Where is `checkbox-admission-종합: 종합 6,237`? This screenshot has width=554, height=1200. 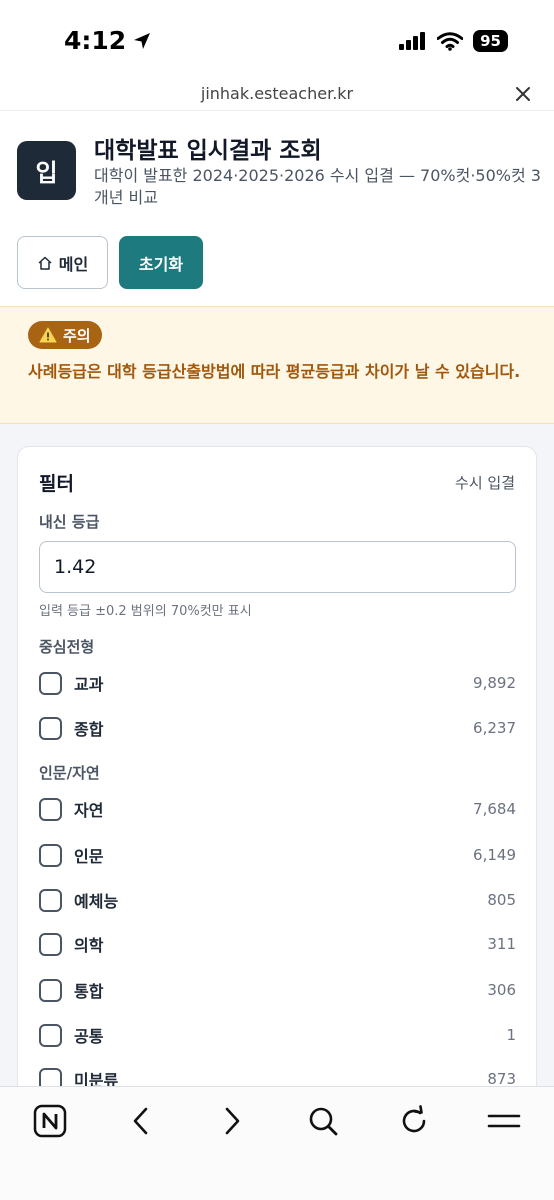 checkbox-admission-종합: 종합 6,237 is located at coordinates (277, 728).